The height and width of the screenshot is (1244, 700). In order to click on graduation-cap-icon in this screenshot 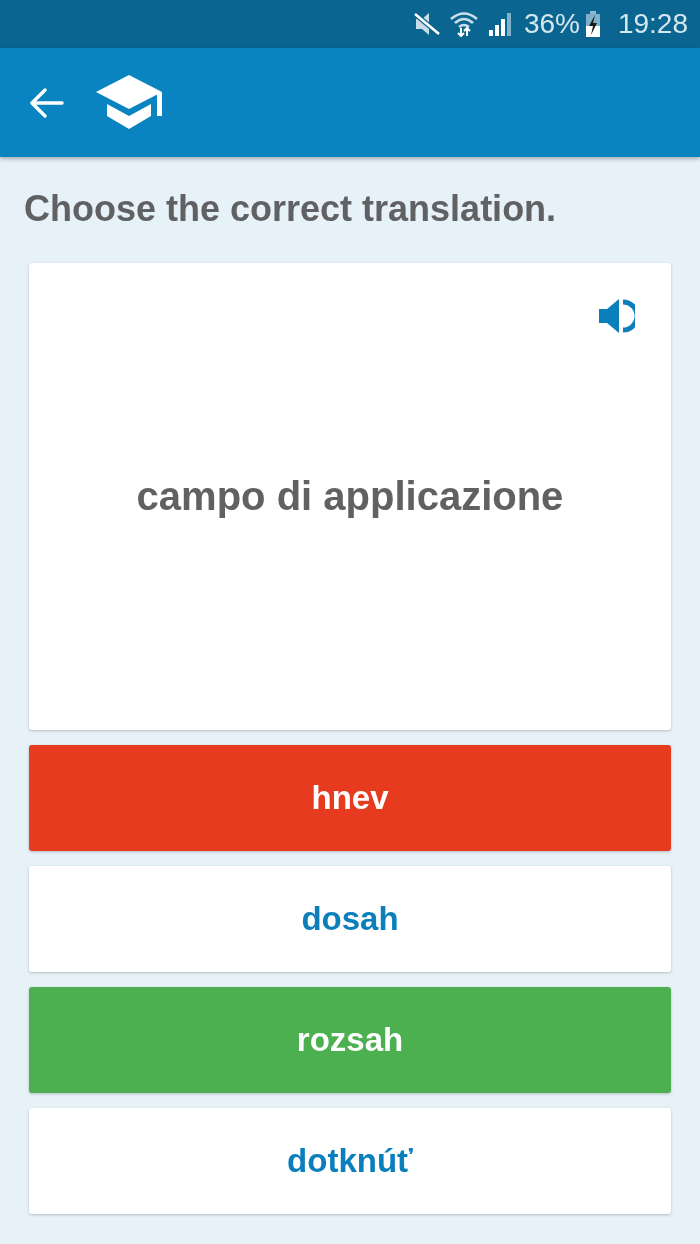, I will do `click(129, 101)`.